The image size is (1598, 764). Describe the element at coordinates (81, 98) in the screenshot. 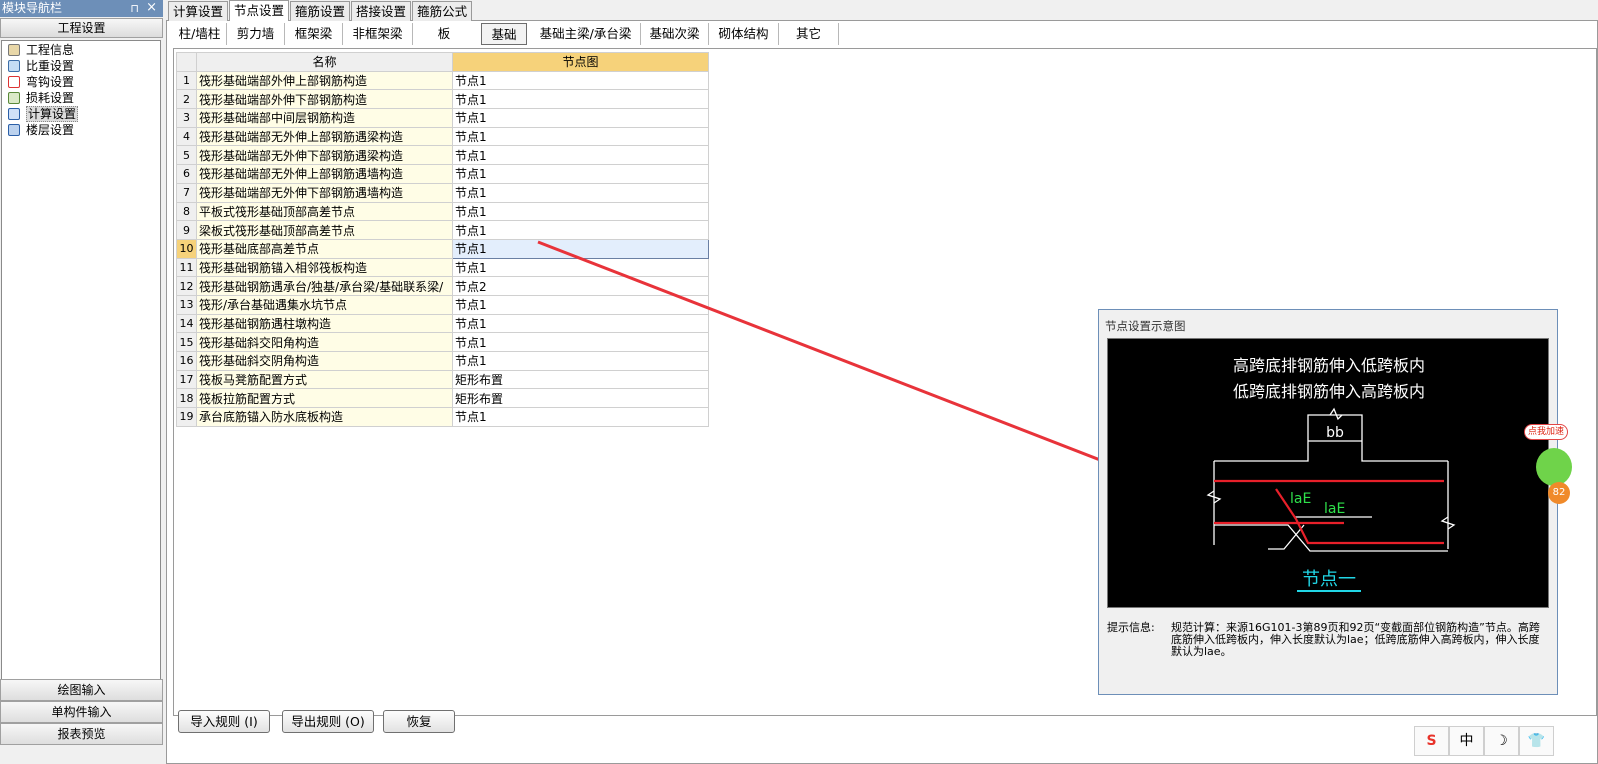

I see `tree-item-loss: 损耗设置` at that location.